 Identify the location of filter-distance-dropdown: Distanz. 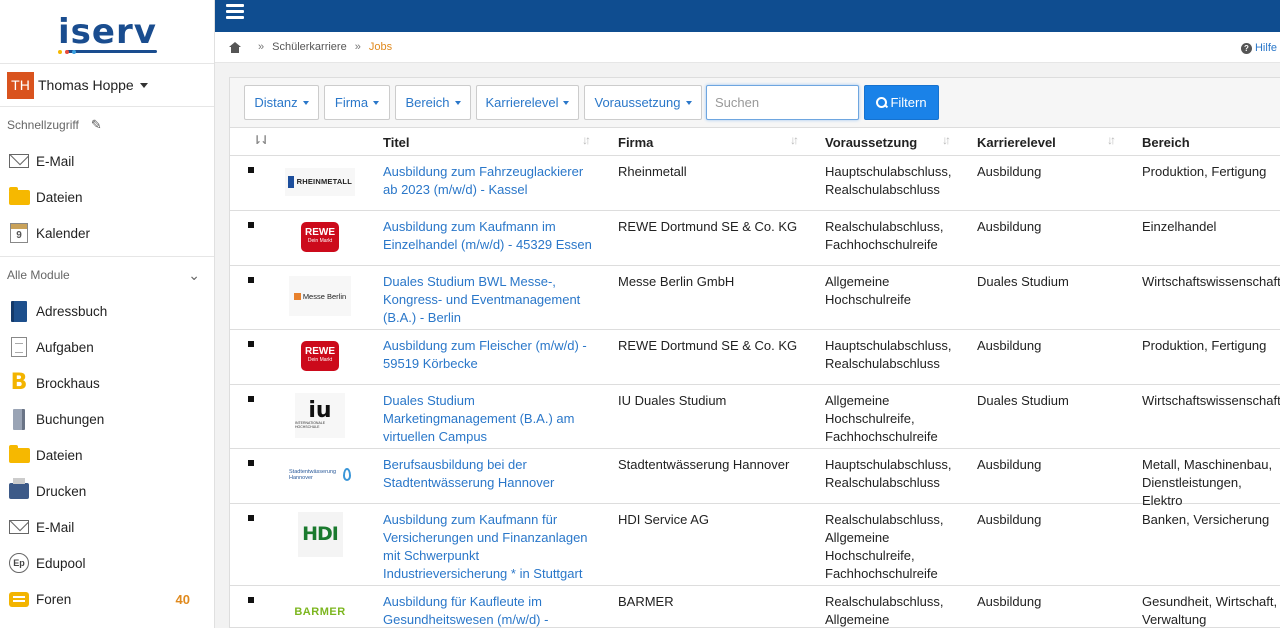
(281, 102).